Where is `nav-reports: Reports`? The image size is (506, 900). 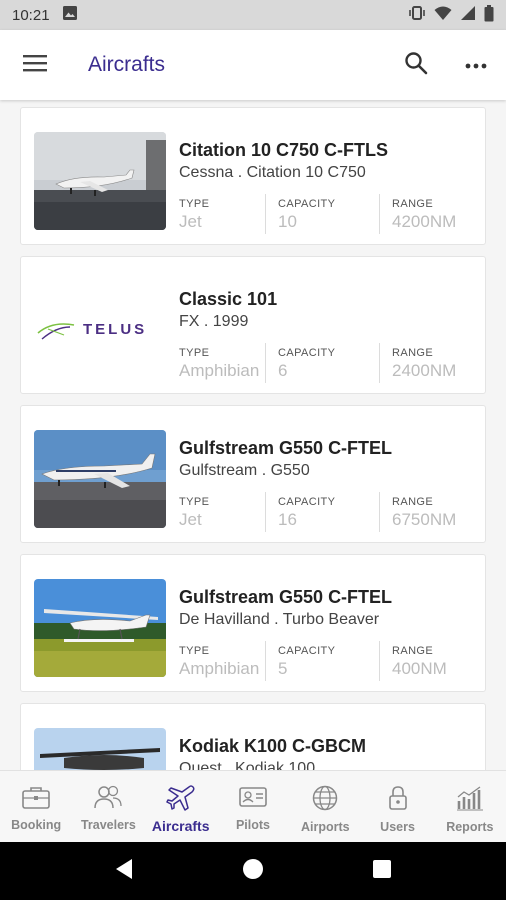
nav-reports: Reports is located at coordinates (470, 806).